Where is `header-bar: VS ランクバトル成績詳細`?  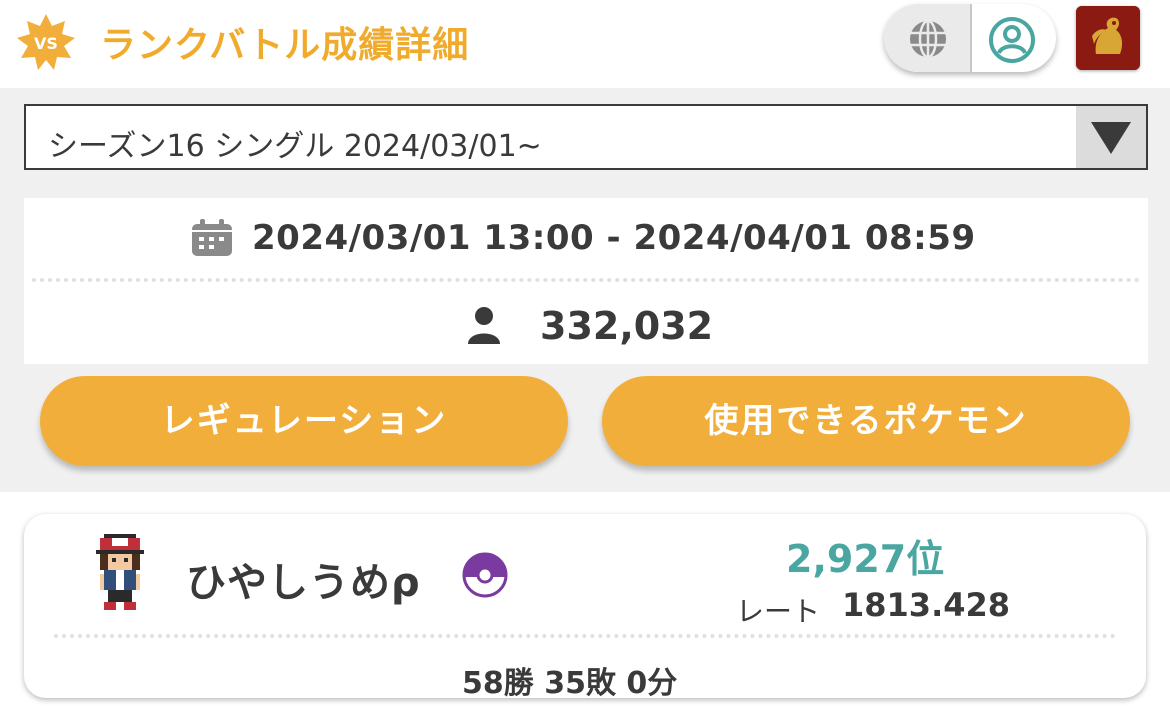 header-bar: VS ランクバトル成績詳細 is located at coordinates (585, 44).